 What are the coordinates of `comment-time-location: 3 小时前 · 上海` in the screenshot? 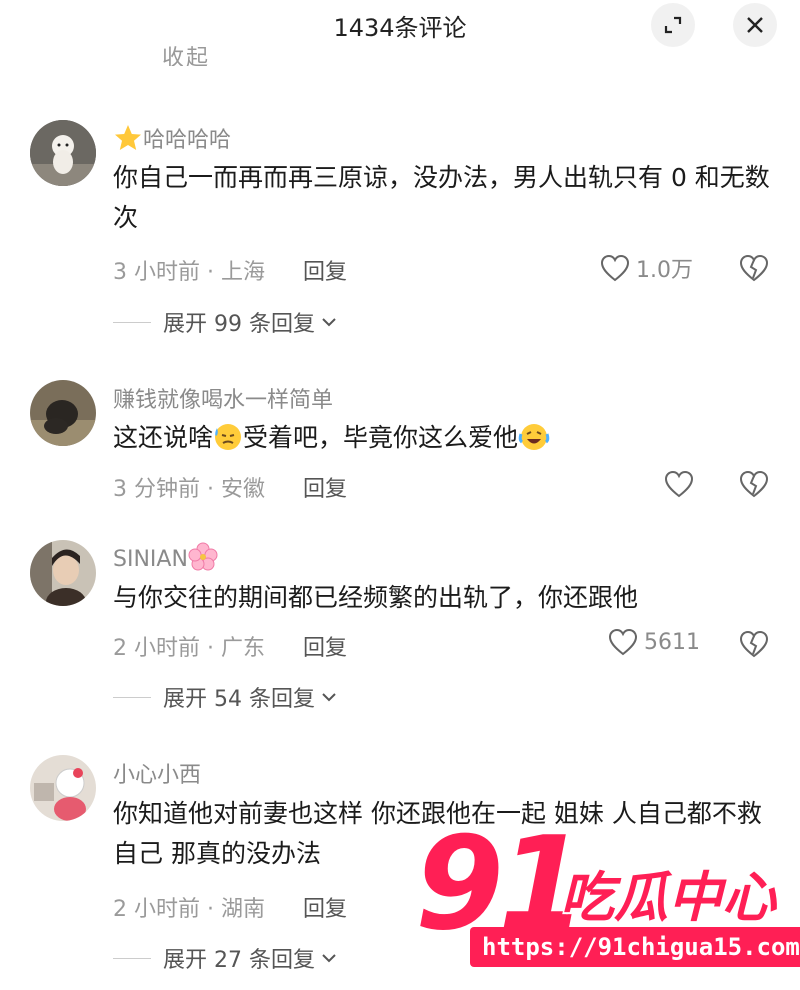 It's located at (189, 272).